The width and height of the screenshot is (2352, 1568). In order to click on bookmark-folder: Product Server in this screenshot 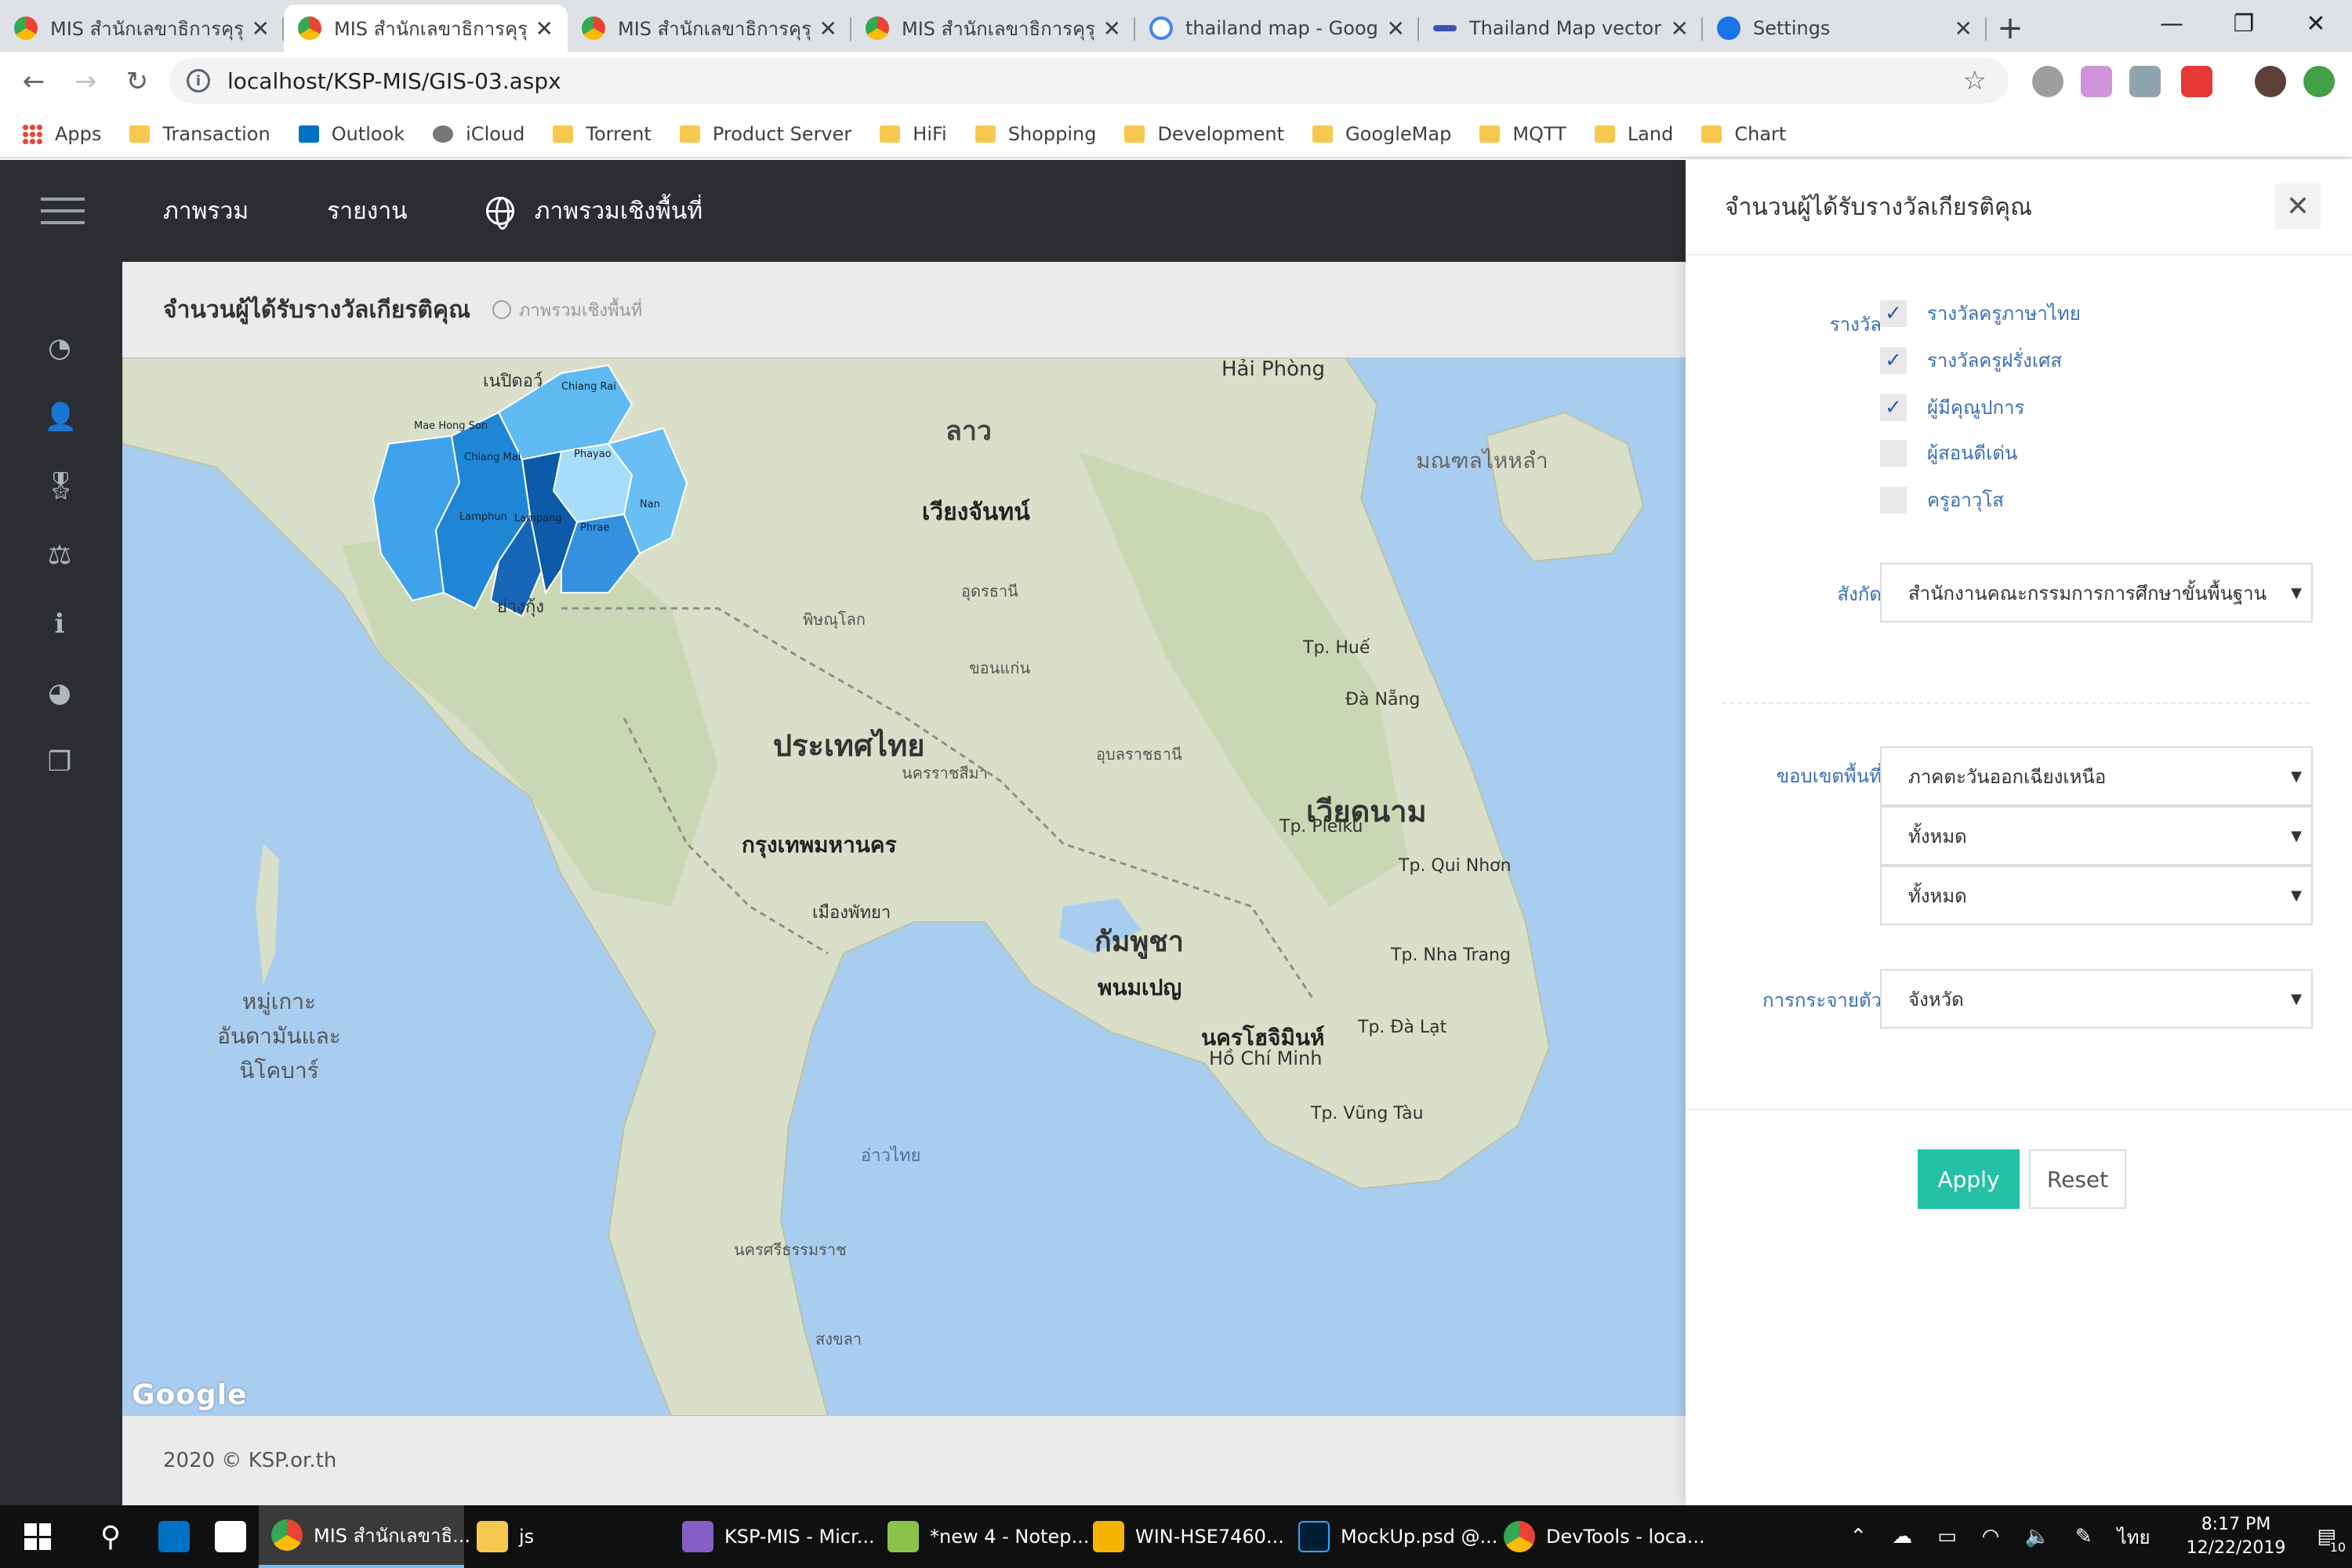, I will do `click(765, 134)`.